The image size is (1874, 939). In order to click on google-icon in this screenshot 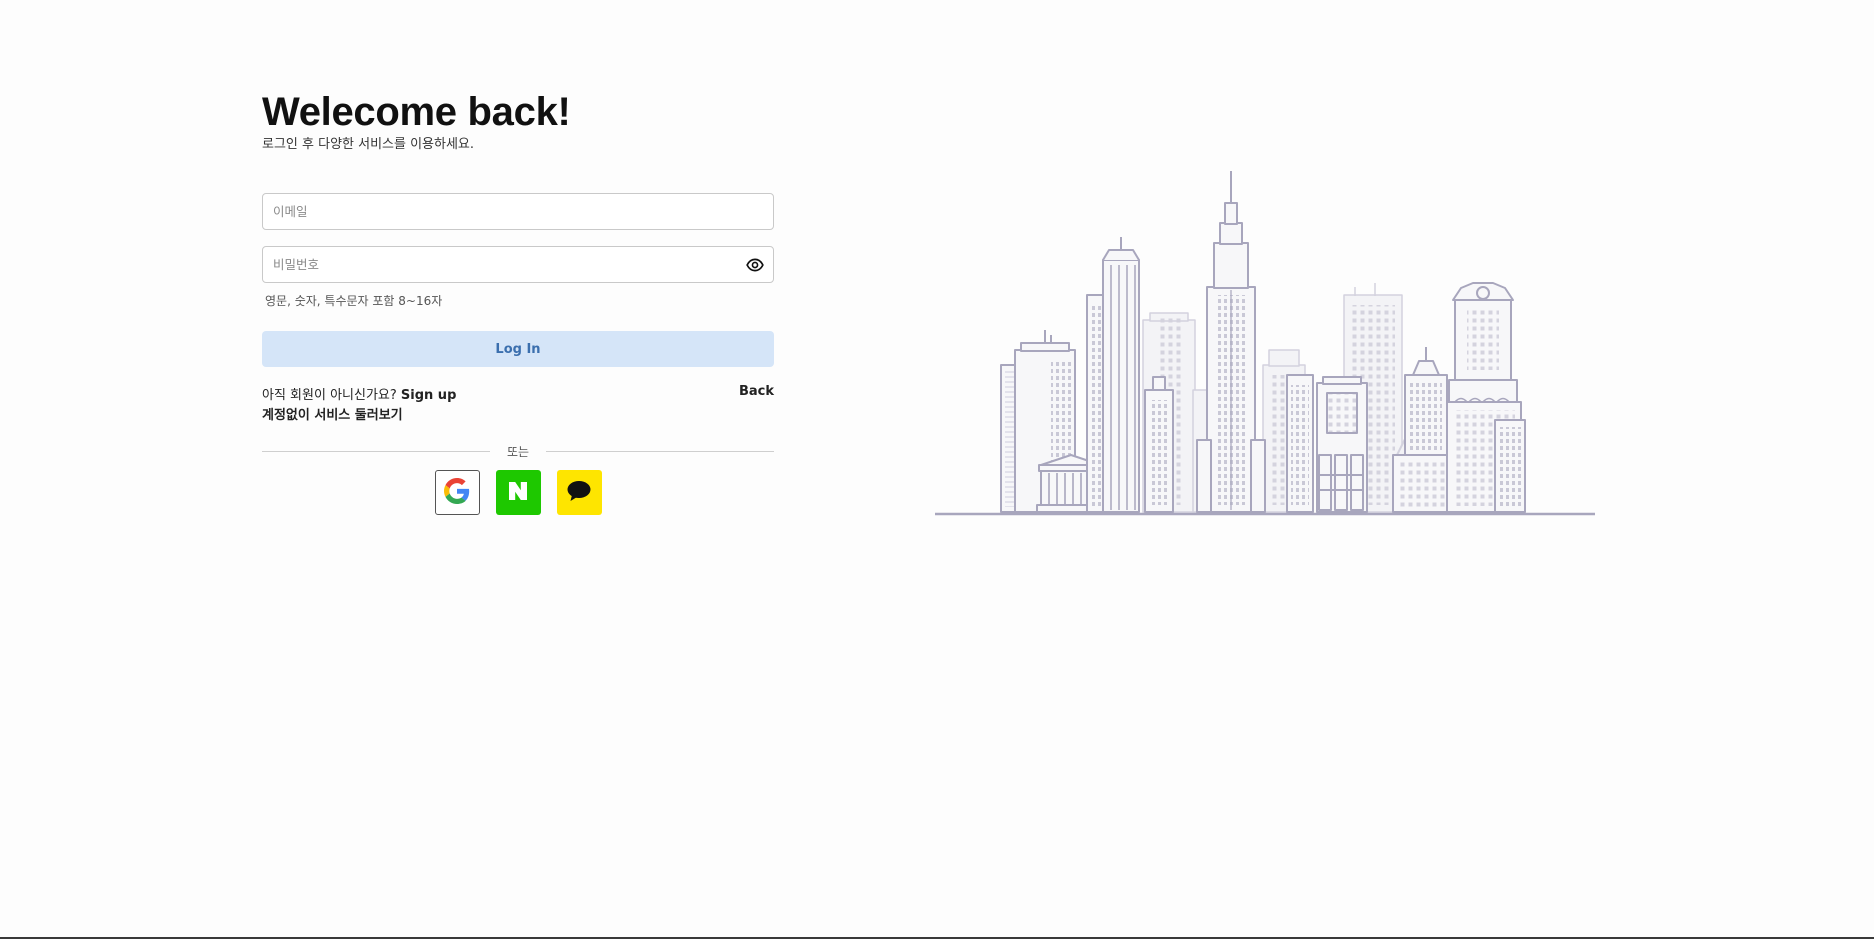, I will do `click(457, 492)`.